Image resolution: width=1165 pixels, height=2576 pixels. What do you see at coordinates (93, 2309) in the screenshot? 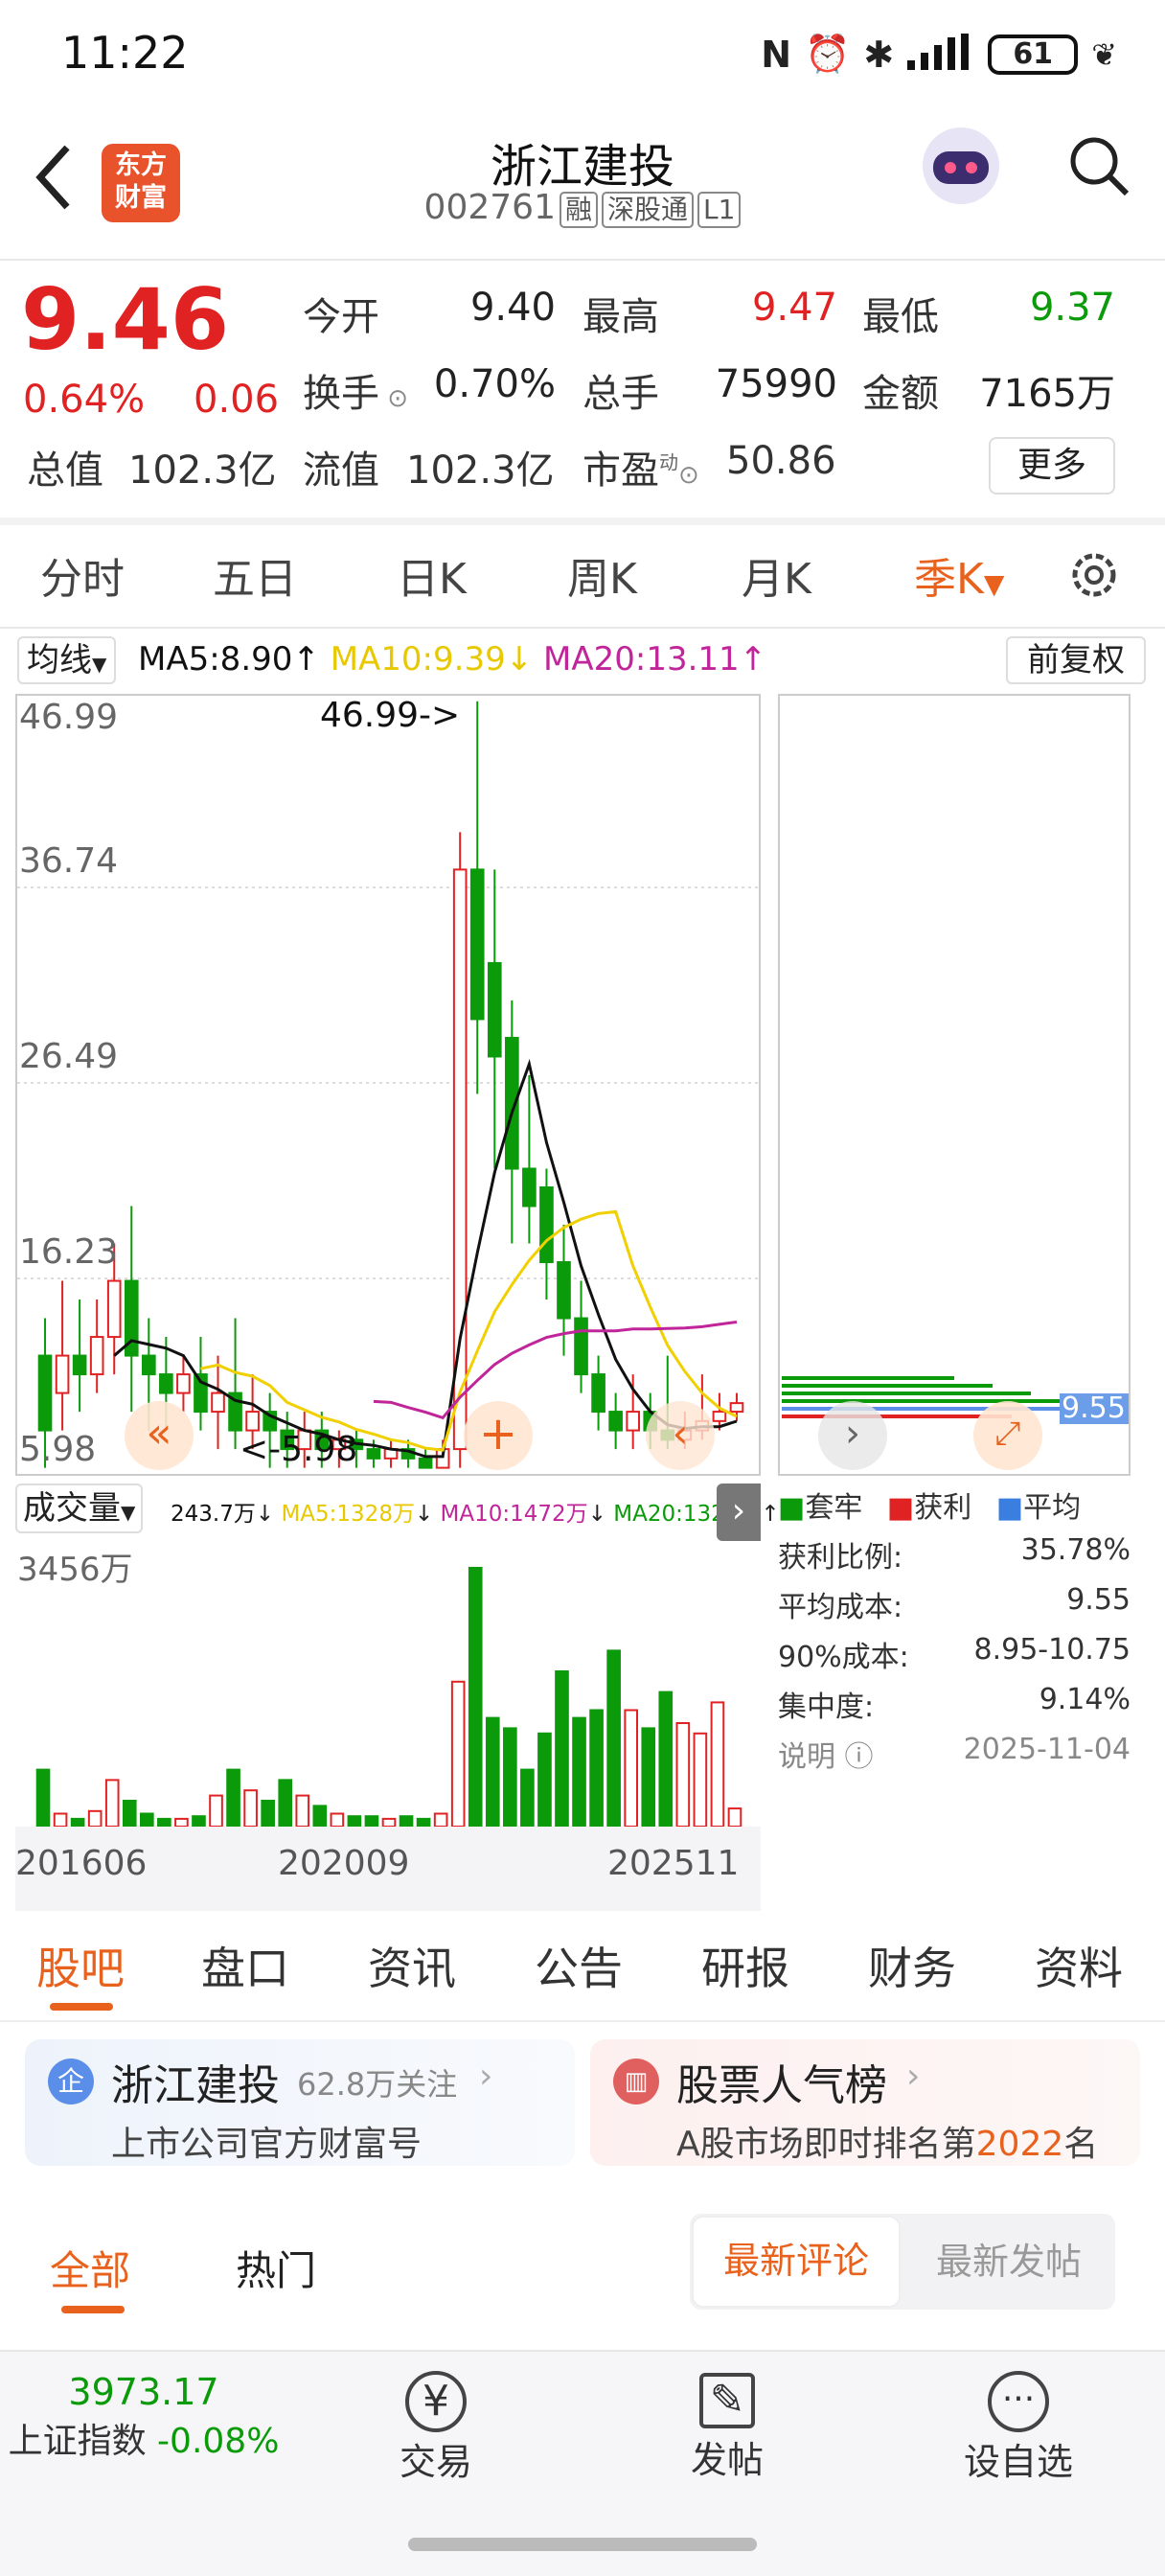
I see `active-filter-indicator` at bounding box center [93, 2309].